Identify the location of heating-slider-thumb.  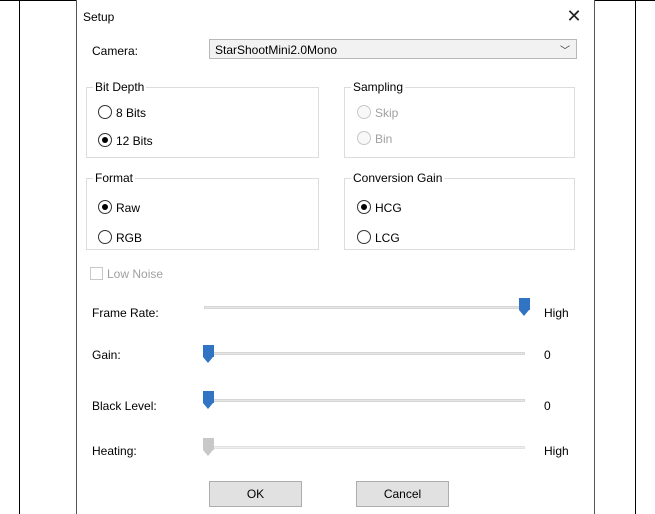
(208, 447).